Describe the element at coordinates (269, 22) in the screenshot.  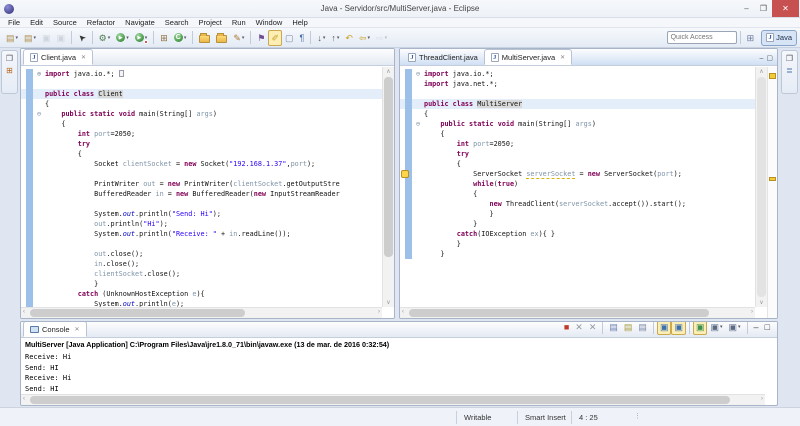
I see `menu-window: Window` at that location.